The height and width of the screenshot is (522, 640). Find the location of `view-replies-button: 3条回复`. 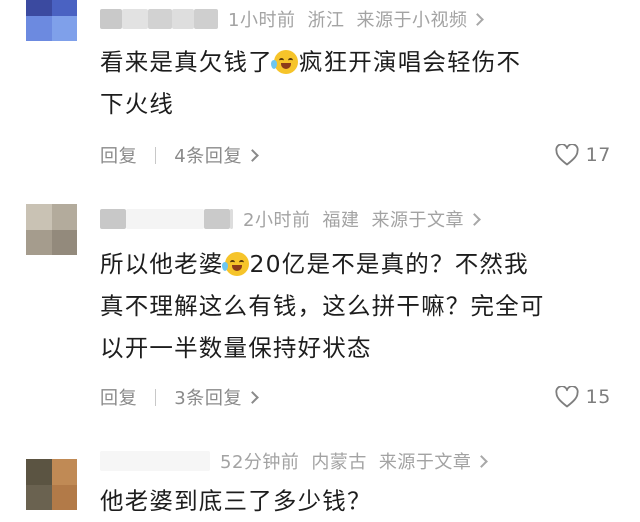

view-replies-button: 3条回复 is located at coordinates (216, 397).